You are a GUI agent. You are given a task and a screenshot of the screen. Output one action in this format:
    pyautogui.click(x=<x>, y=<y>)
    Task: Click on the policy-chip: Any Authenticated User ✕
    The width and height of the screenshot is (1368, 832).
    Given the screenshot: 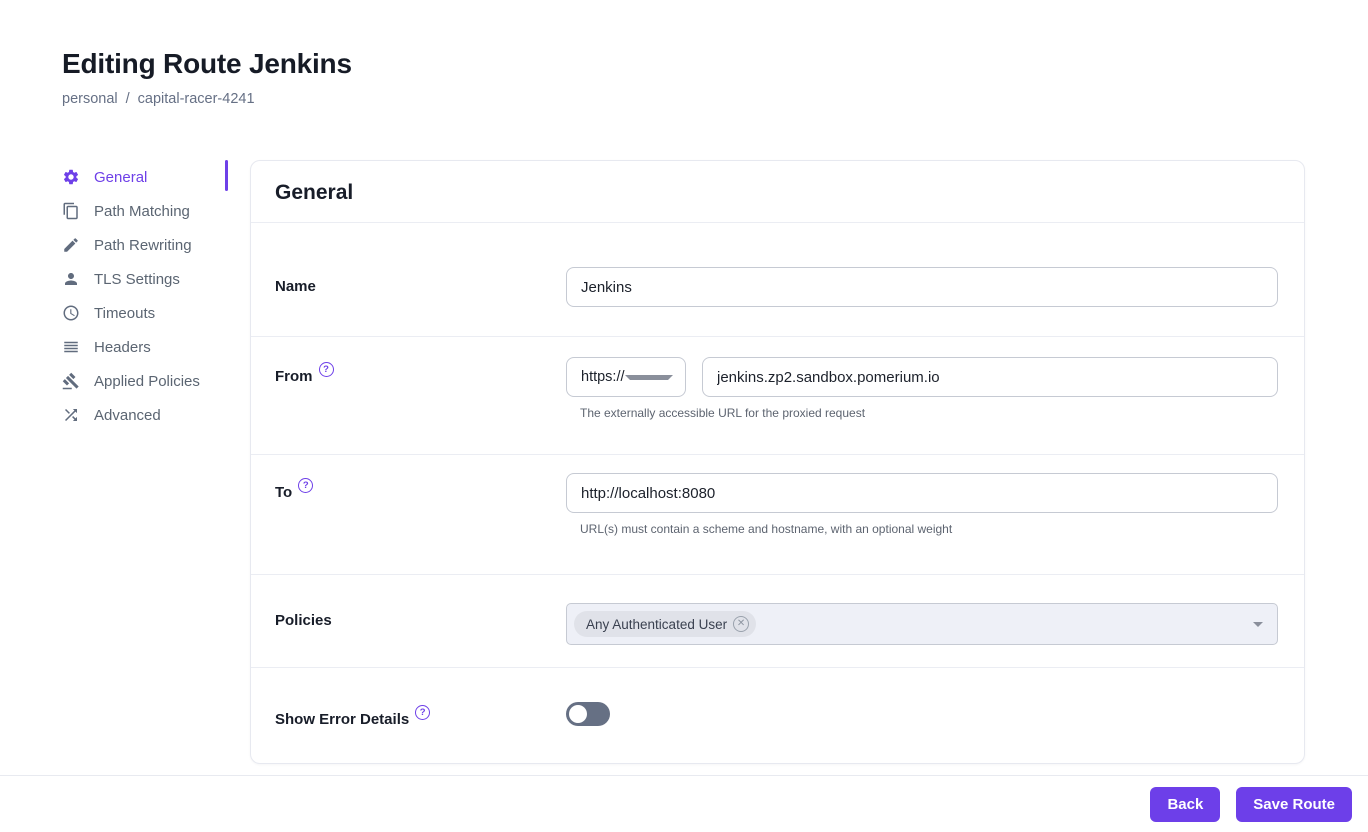 What is the action you would take?
    pyautogui.click(x=665, y=624)
    